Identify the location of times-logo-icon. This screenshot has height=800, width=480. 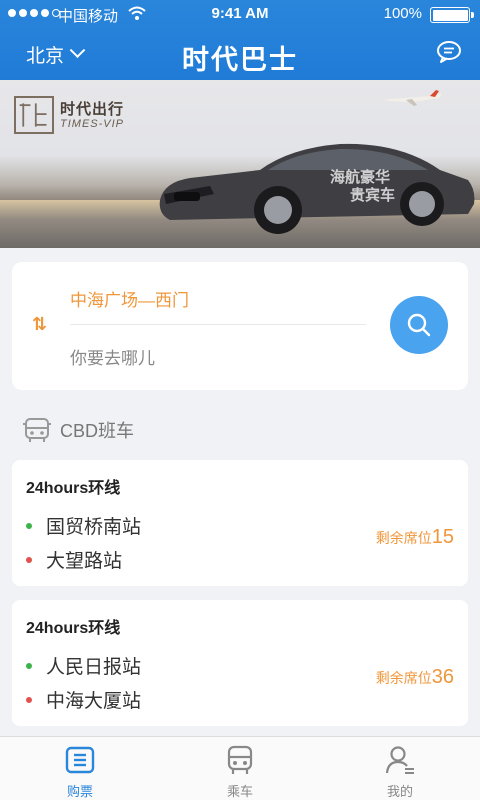
(34, 115).